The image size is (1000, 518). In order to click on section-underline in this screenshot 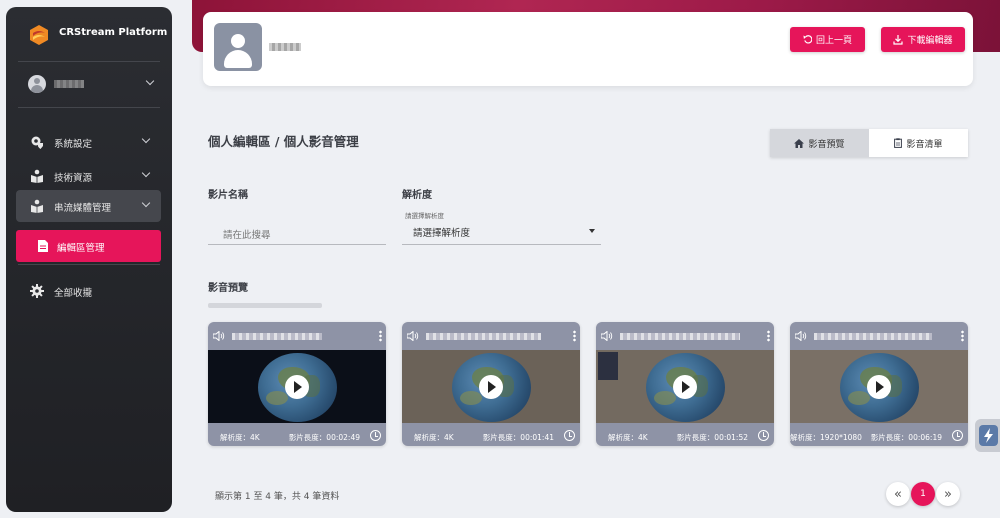, I will do `click(265, 305)`.